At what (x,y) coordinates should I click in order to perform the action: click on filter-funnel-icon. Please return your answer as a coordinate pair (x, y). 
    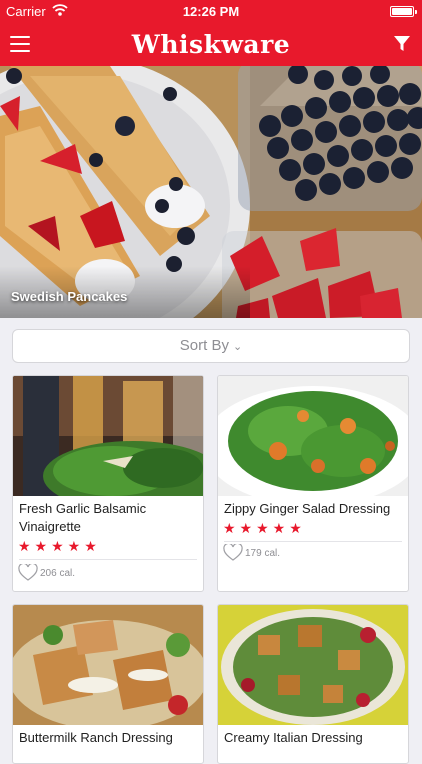
    Looking at the image, I should click on (402, 44).